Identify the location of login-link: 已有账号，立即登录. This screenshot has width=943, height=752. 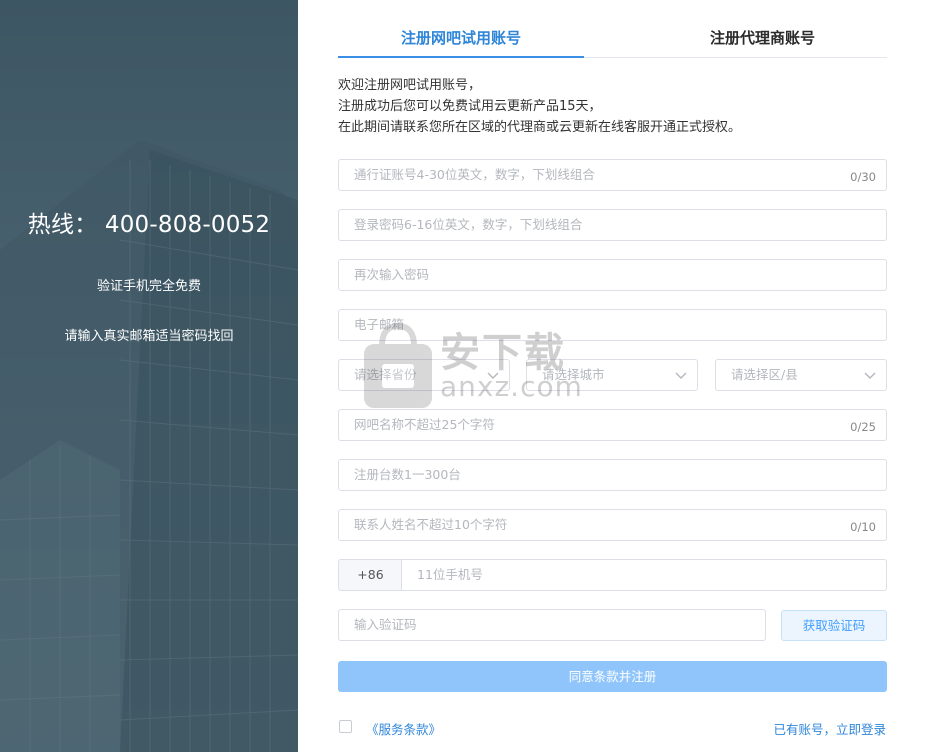
(829, 728).